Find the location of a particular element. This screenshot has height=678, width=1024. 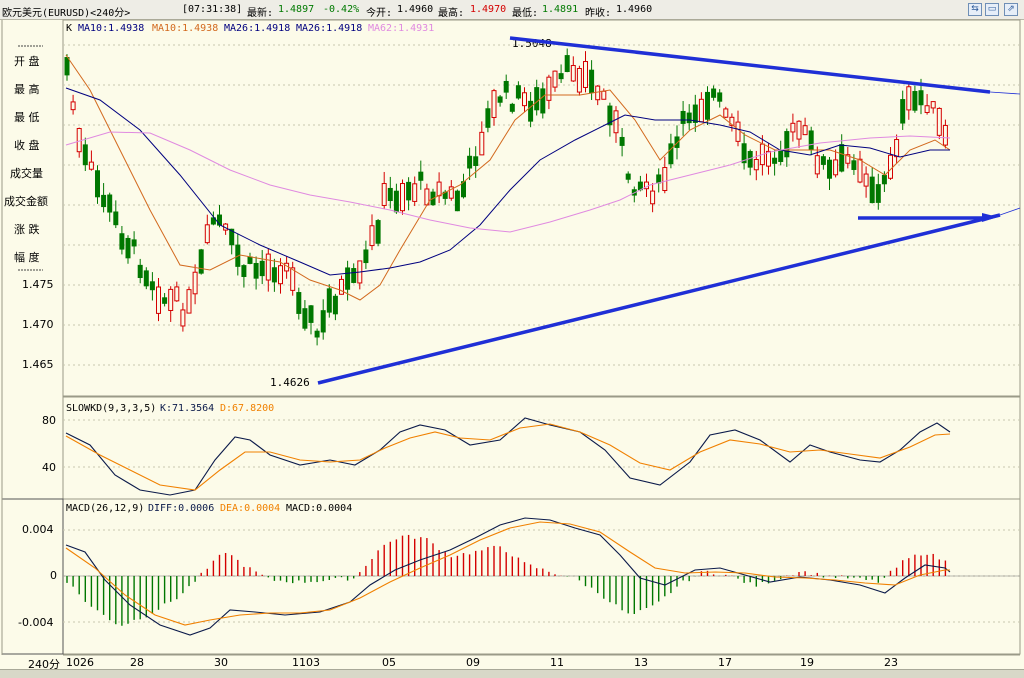

lower-trendline-ext is located at coordinates (1010, 211).